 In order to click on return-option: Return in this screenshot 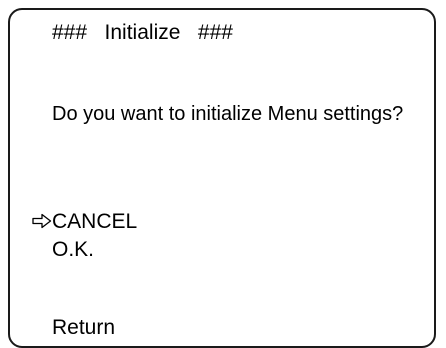, I will do `click(83, 328)`.